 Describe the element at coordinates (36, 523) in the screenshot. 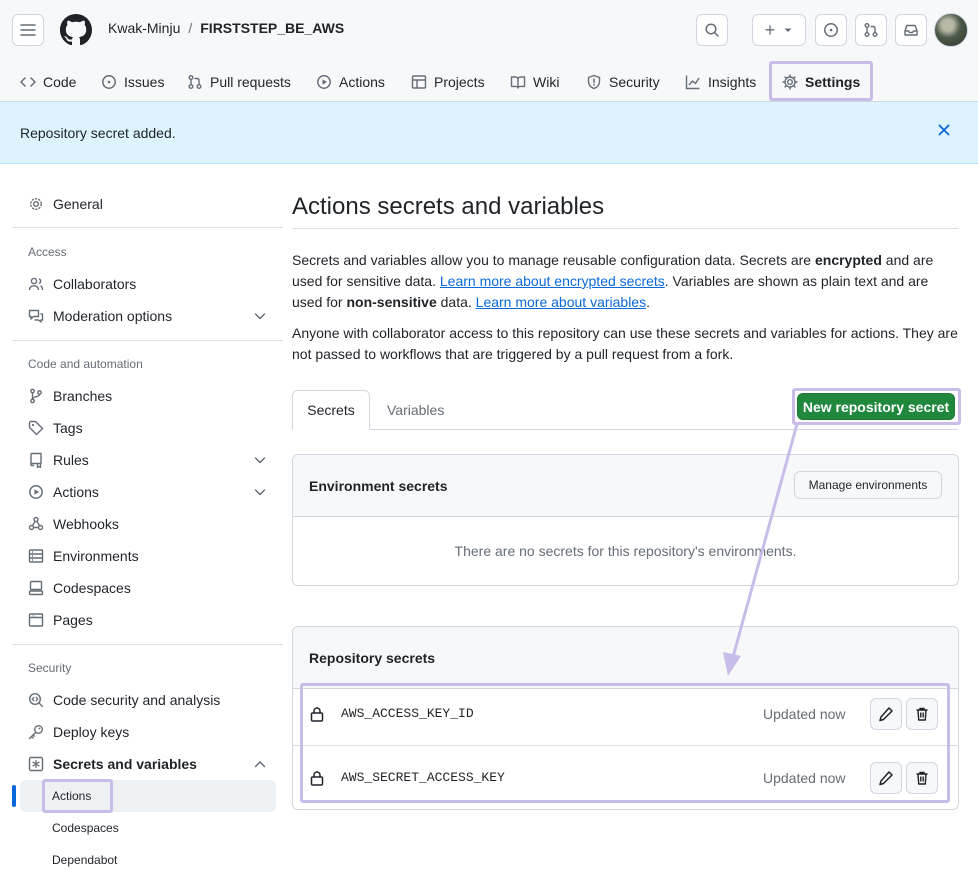

I see `webhook-icon` at that location.